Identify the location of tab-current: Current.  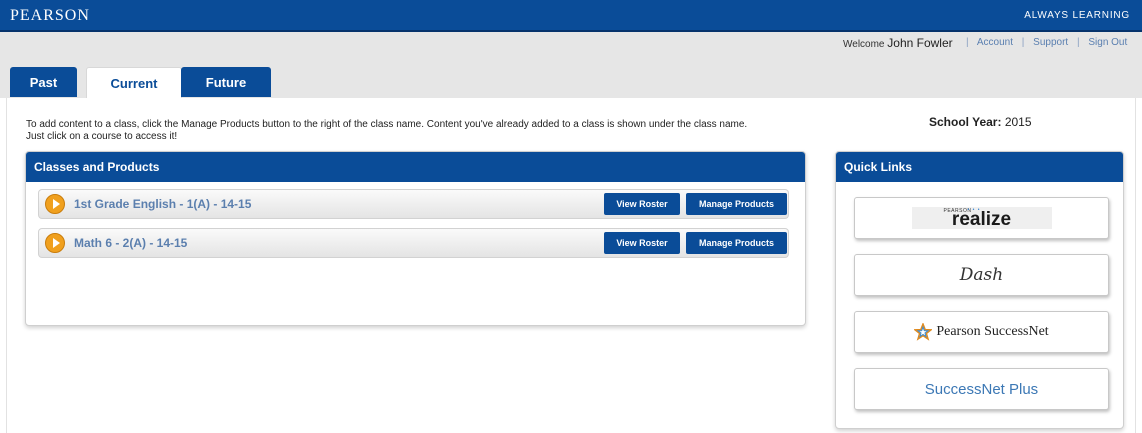
(134, 82).